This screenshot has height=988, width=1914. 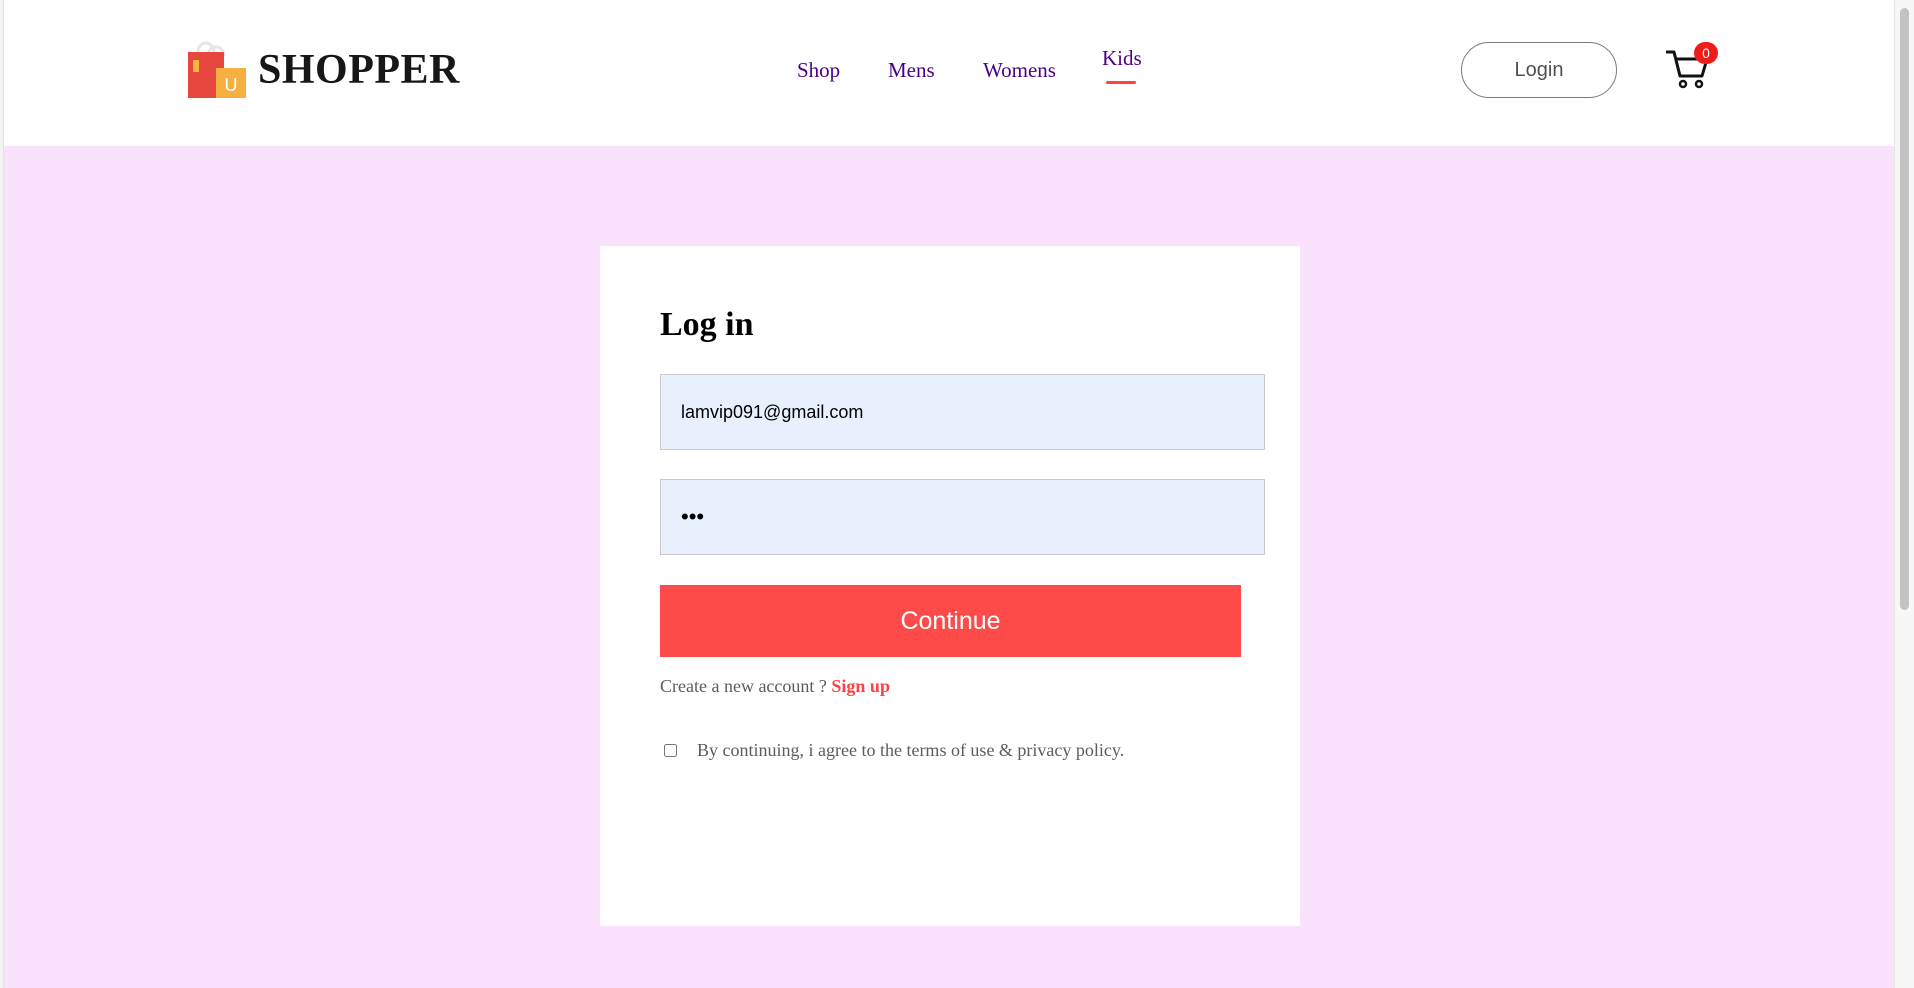 I want to click on continue-button: Continue, so click(x=950, y=621).